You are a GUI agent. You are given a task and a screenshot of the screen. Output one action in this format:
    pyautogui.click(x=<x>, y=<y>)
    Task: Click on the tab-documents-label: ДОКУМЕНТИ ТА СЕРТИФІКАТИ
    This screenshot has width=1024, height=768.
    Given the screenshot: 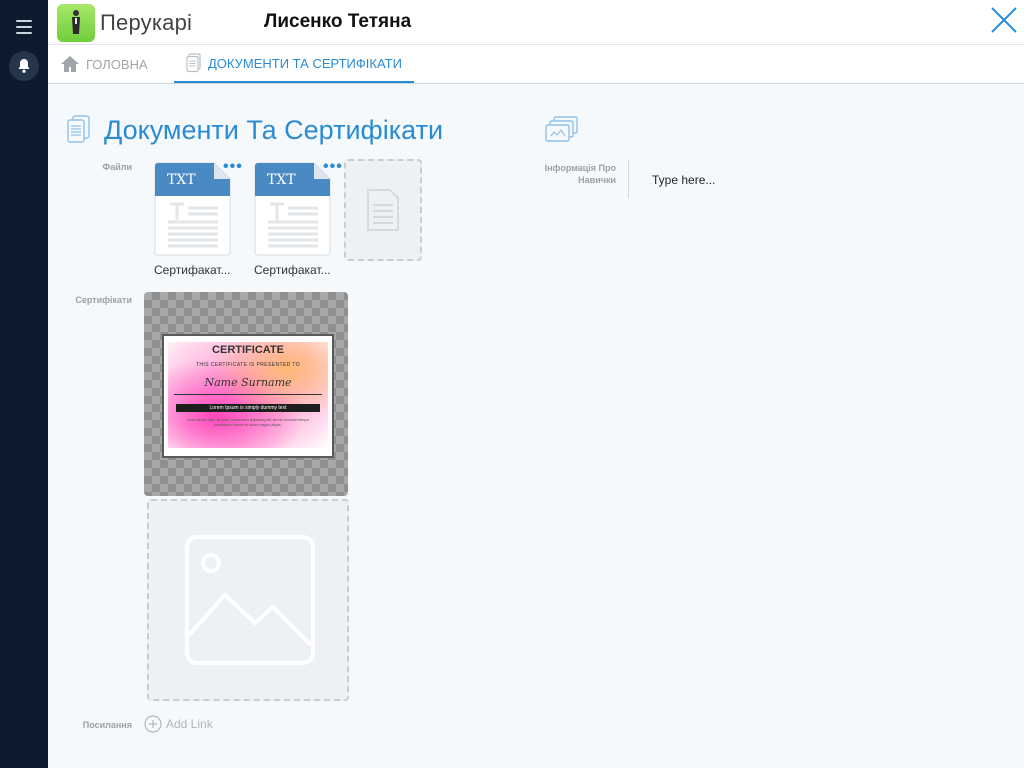 What is the action you would take?
    pyautogui.click(x=305, y=63)
    